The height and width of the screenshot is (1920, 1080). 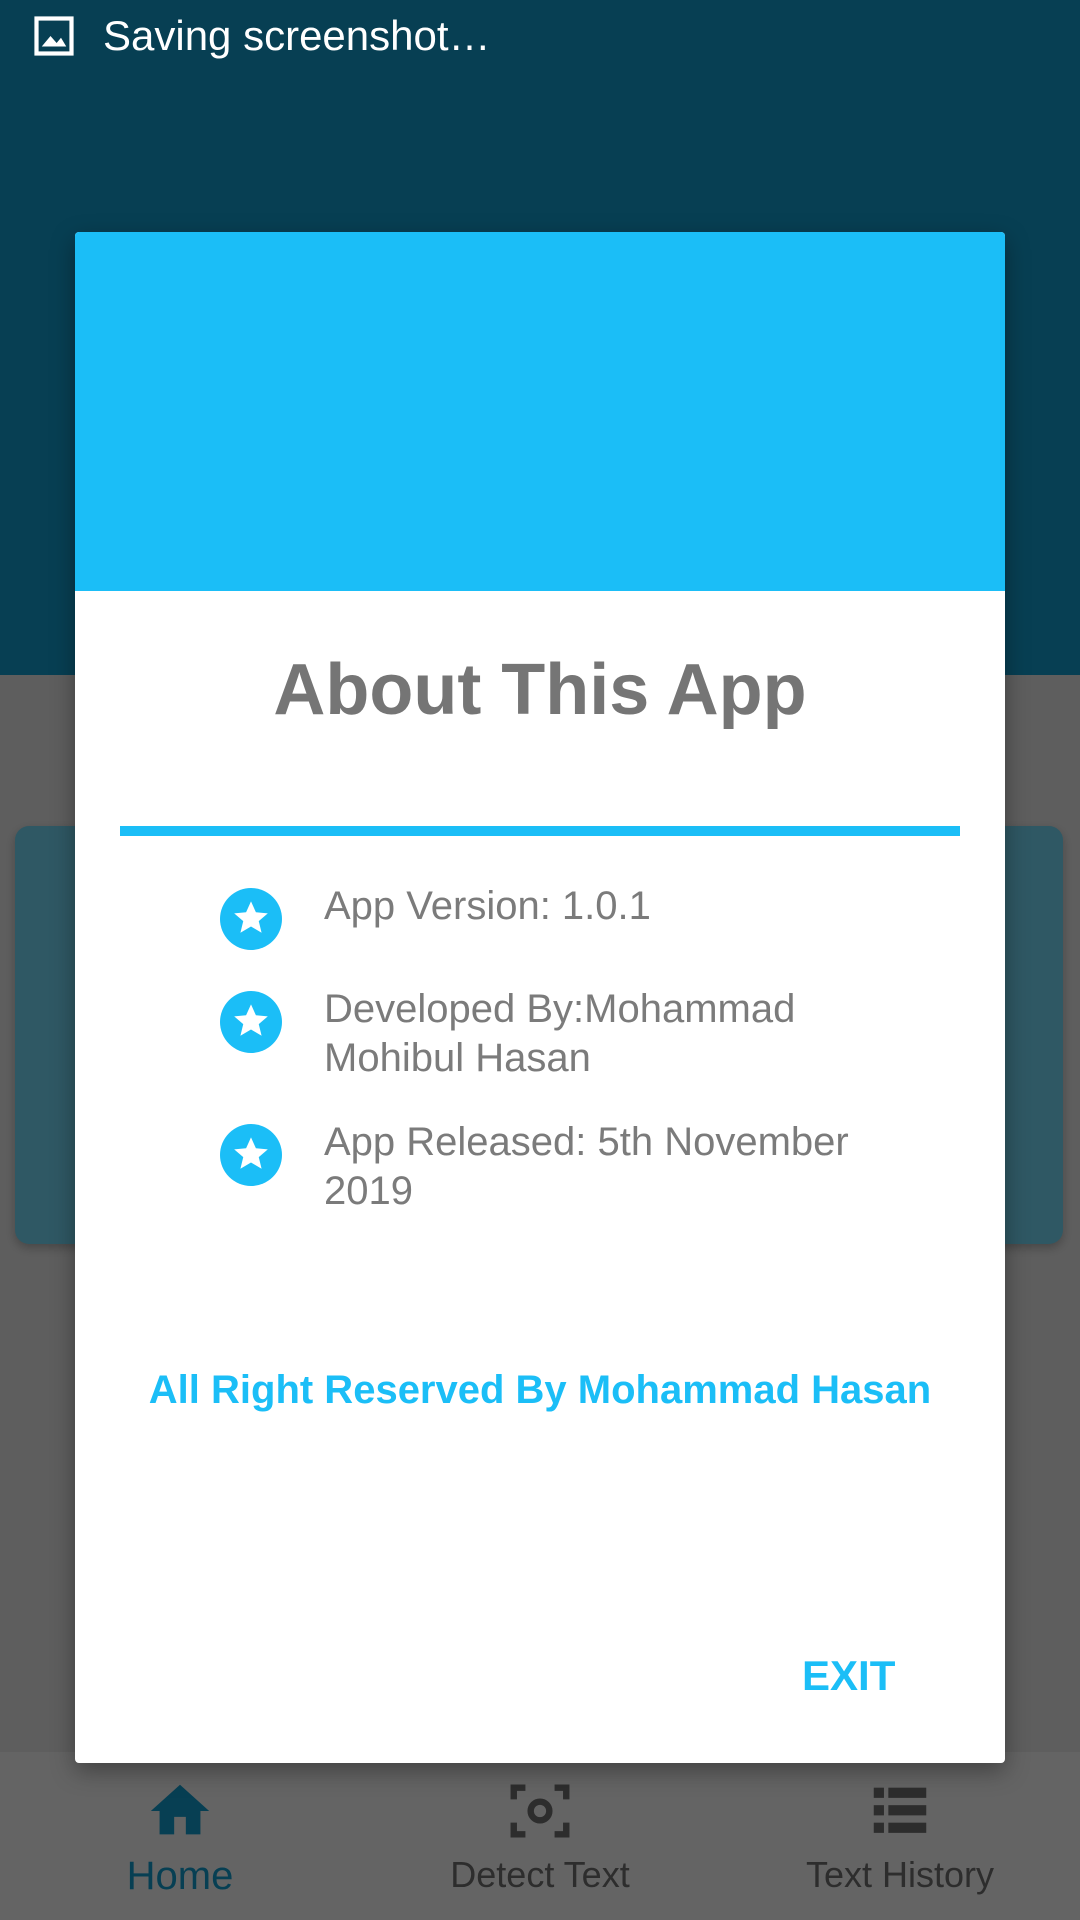 I want to click on exit-button: EXIT, so click(x=848, y=1676).